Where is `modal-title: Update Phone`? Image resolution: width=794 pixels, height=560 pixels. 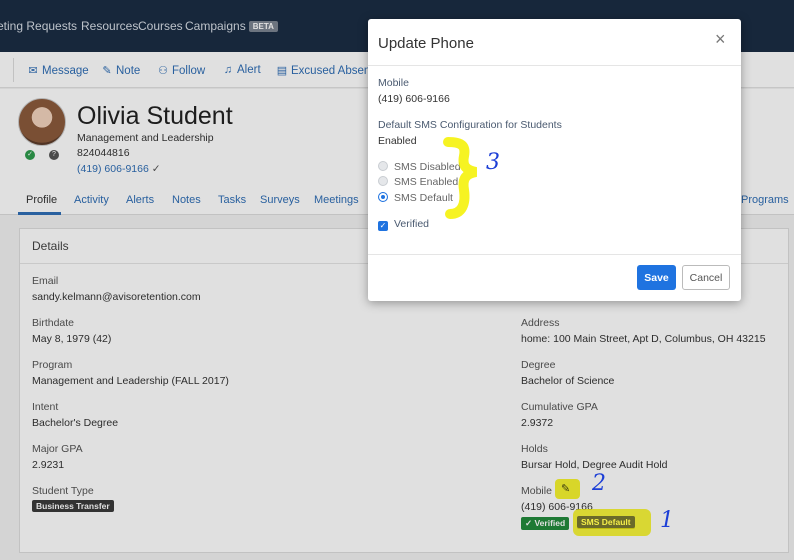 modal-title: Update Phone is located at coordinates (426, 43).